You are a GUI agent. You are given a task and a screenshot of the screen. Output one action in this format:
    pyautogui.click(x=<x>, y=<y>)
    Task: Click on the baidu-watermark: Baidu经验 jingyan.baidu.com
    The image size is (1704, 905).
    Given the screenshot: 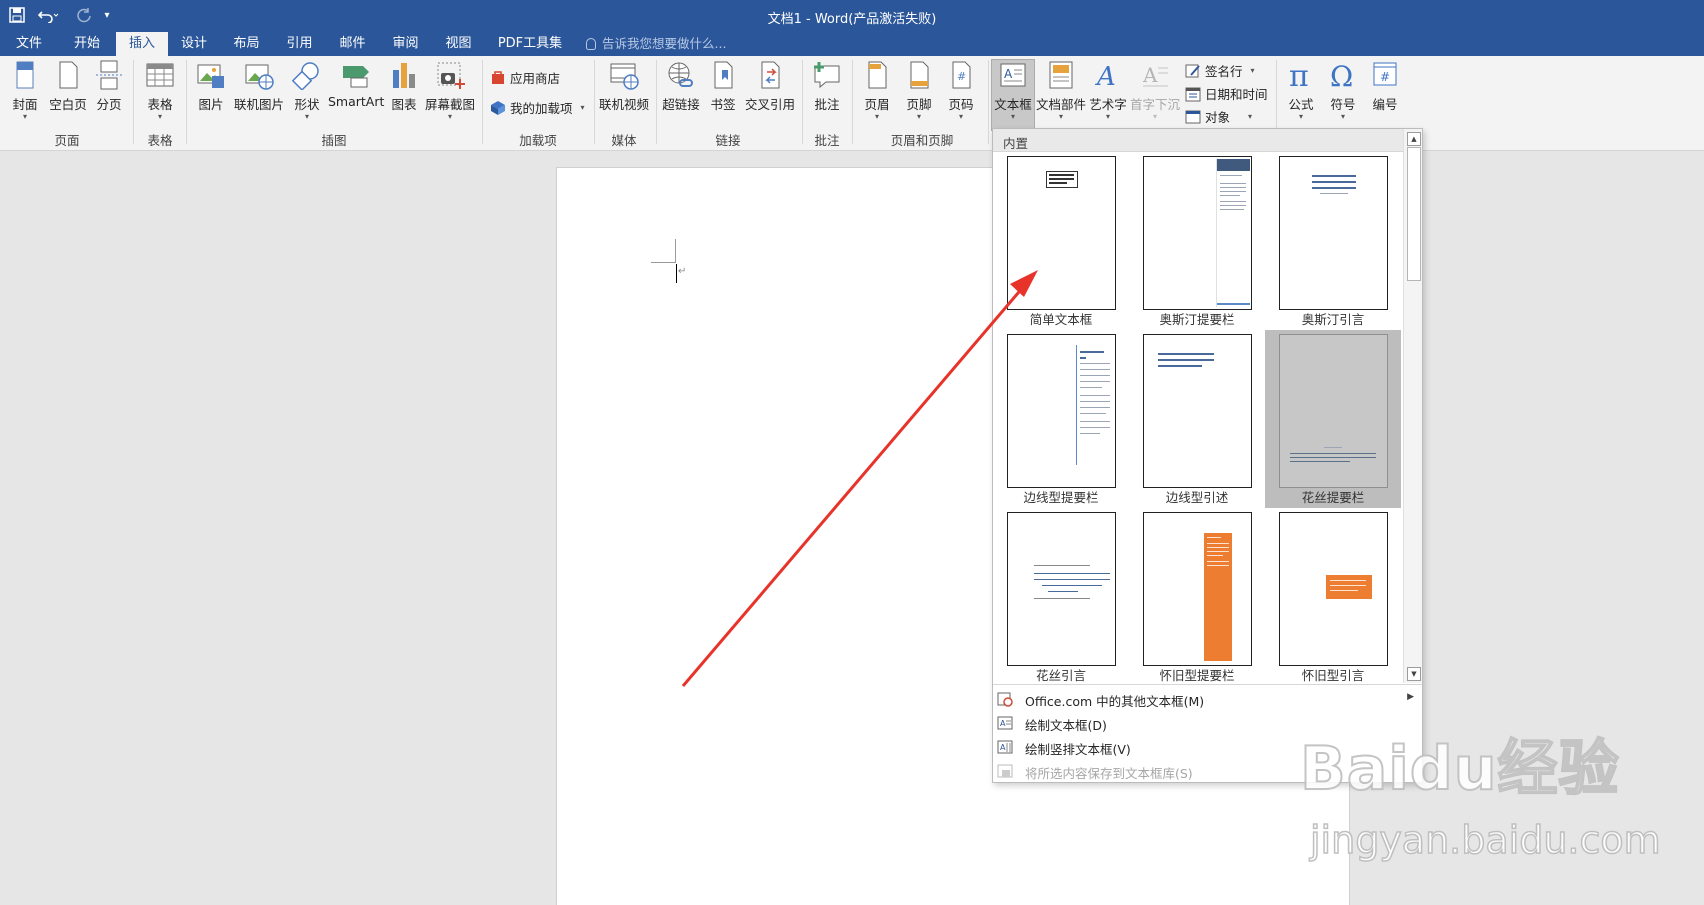 What is the action you would take?
    pyautogui.click(x=1489, y=795)
    